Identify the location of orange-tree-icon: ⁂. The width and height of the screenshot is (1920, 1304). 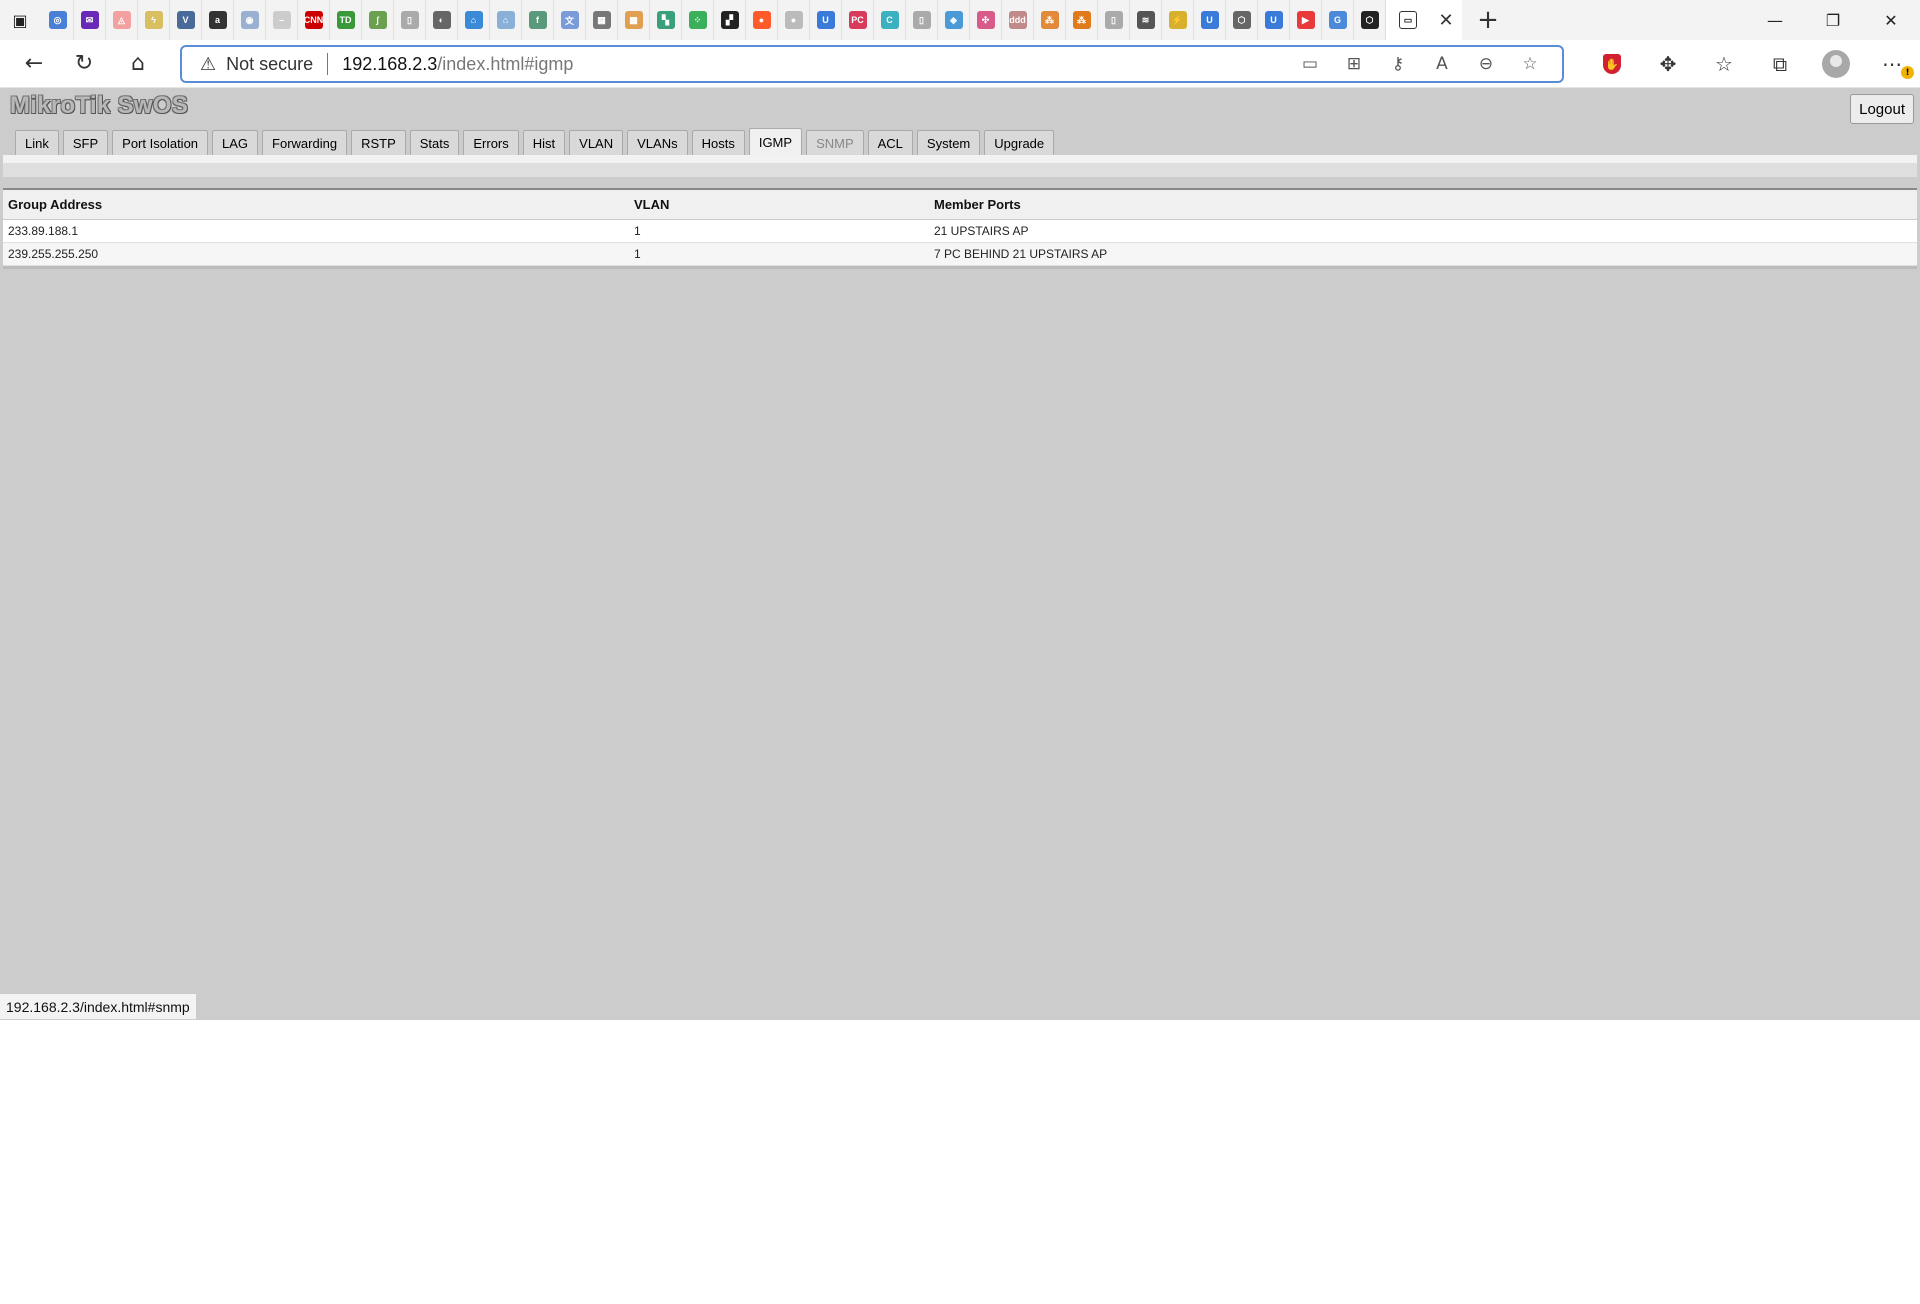
(1081, 20).